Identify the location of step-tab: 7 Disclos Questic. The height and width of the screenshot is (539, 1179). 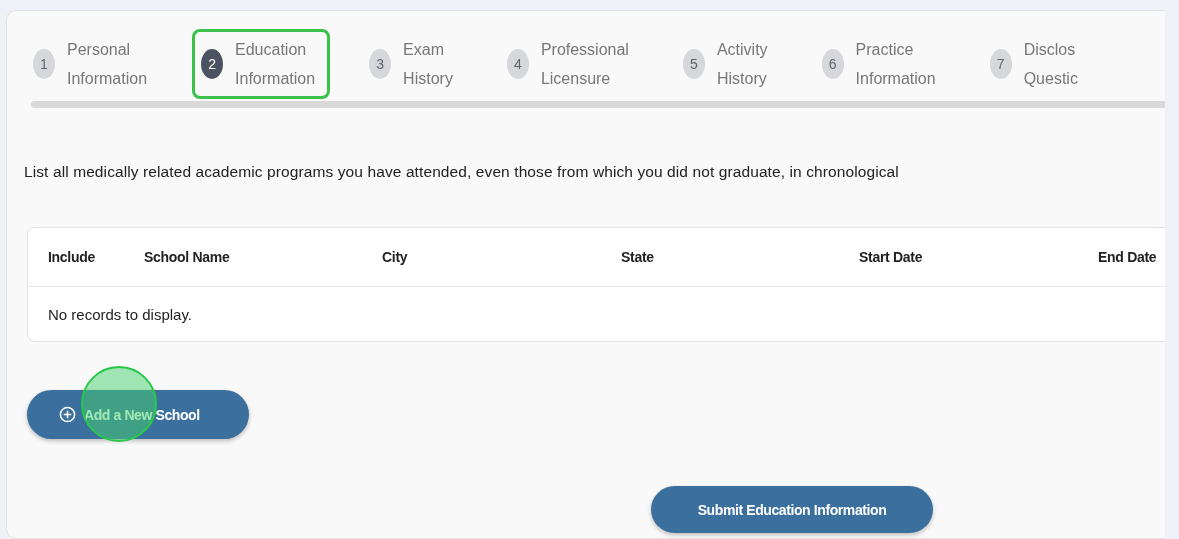
(1036, 64).